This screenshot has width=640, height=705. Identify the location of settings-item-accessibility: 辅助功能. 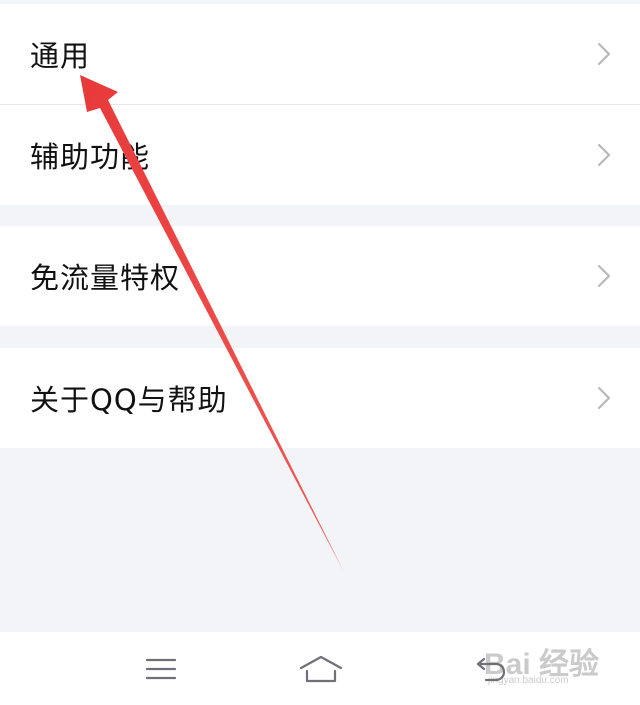
(320, 155).